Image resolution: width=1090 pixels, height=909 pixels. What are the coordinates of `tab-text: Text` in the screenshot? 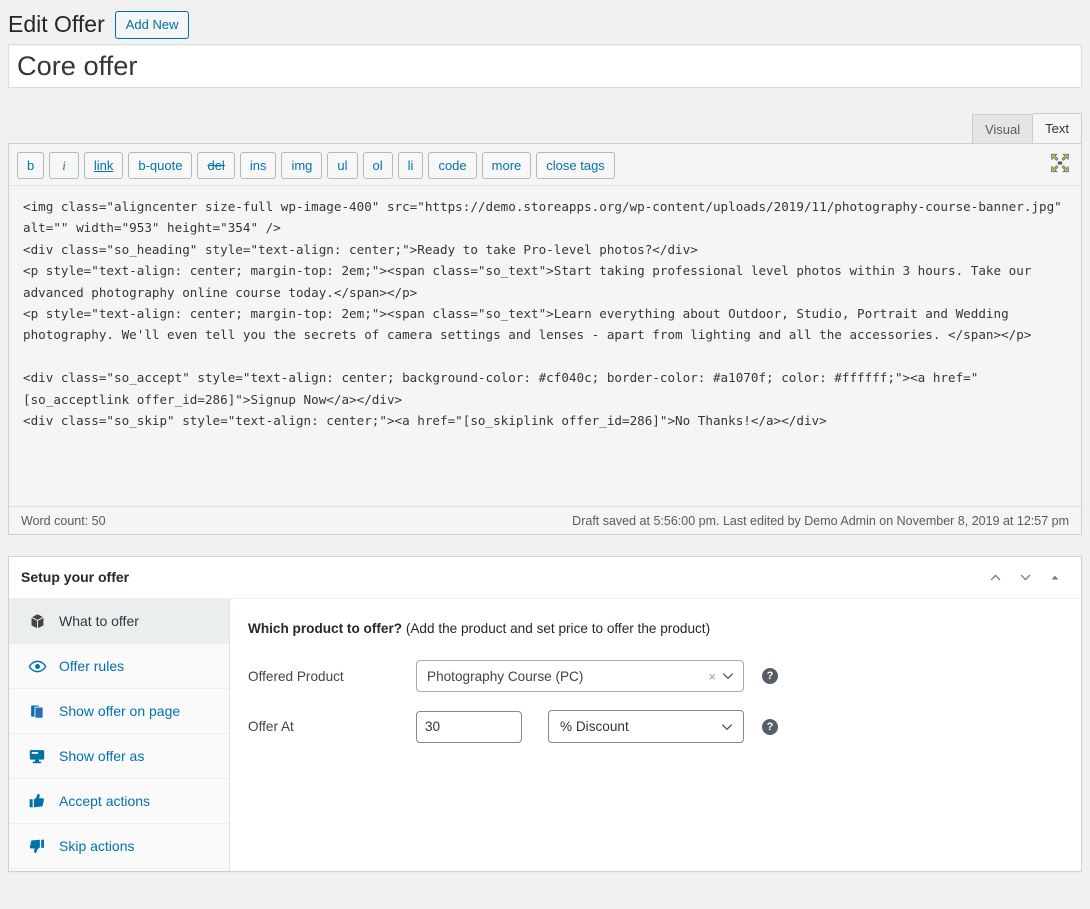 It's located at (1057, 129).